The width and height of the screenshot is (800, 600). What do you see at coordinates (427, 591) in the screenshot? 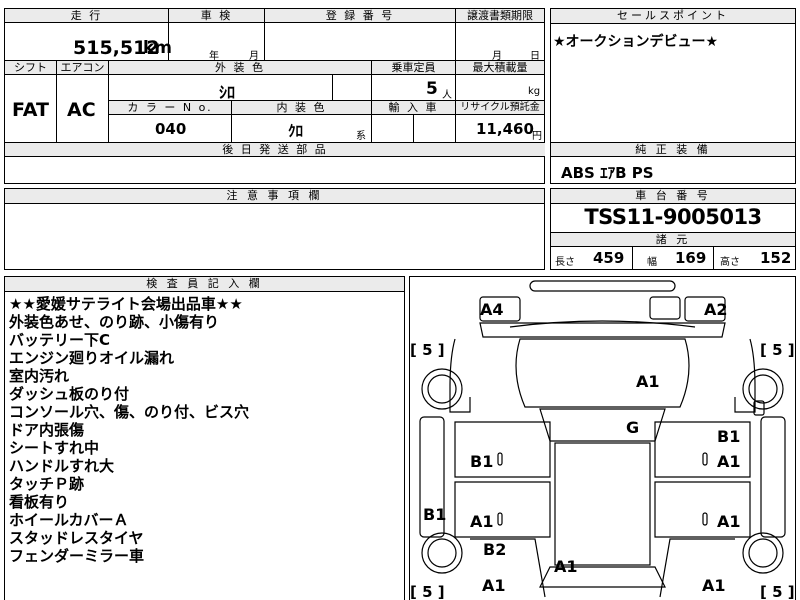
I see `tread-mark-rear-left: [ 5 ]` at bounding box center [427, 591].